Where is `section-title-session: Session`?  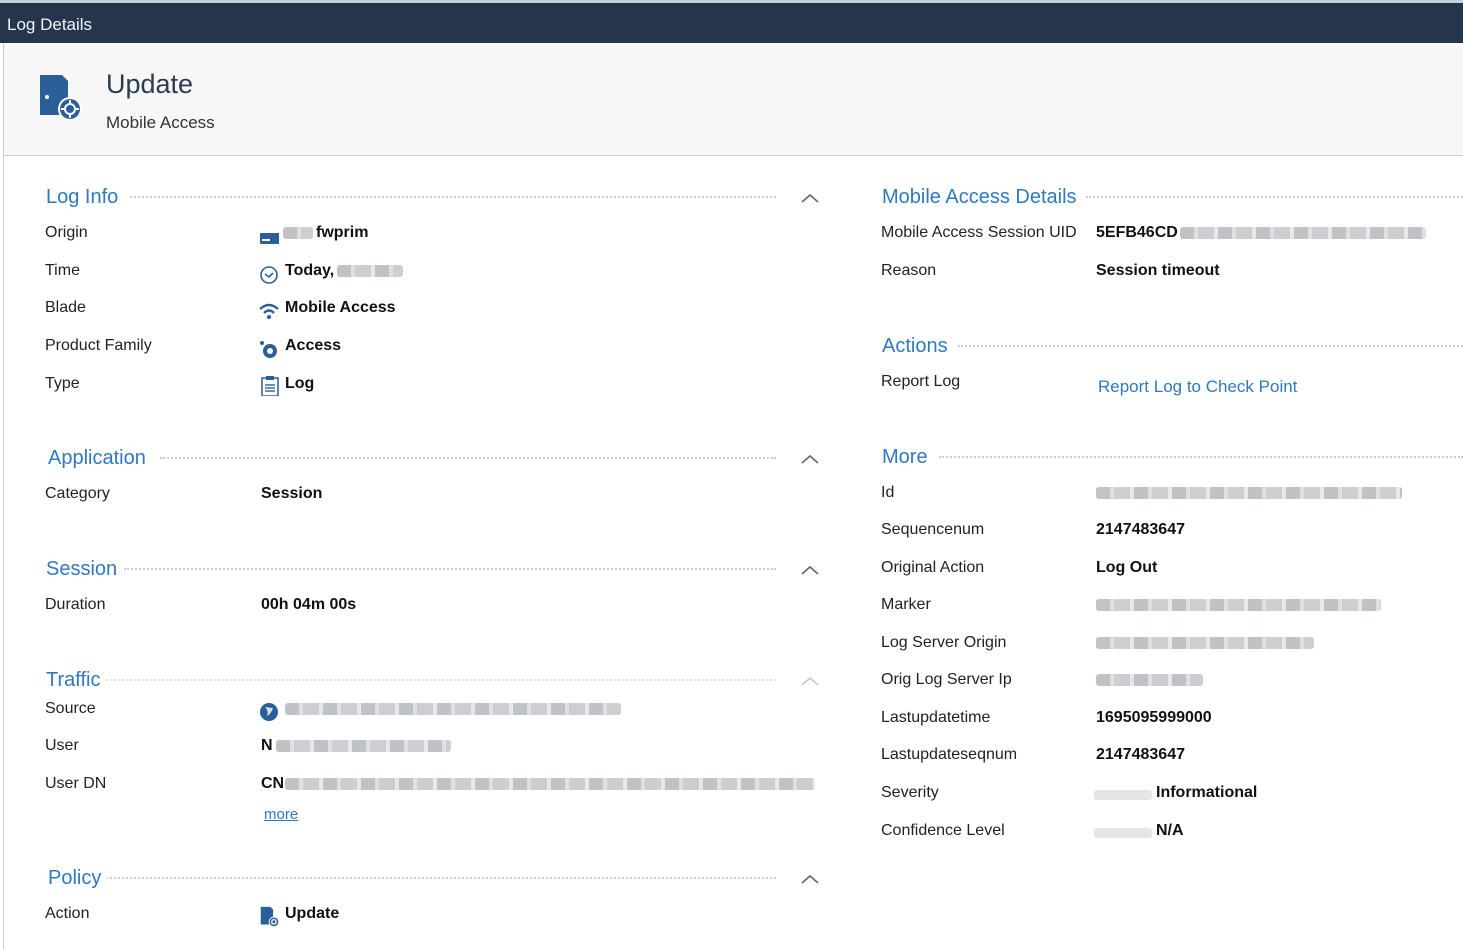
section-title-session: Session is located at coordinates (85, 569).